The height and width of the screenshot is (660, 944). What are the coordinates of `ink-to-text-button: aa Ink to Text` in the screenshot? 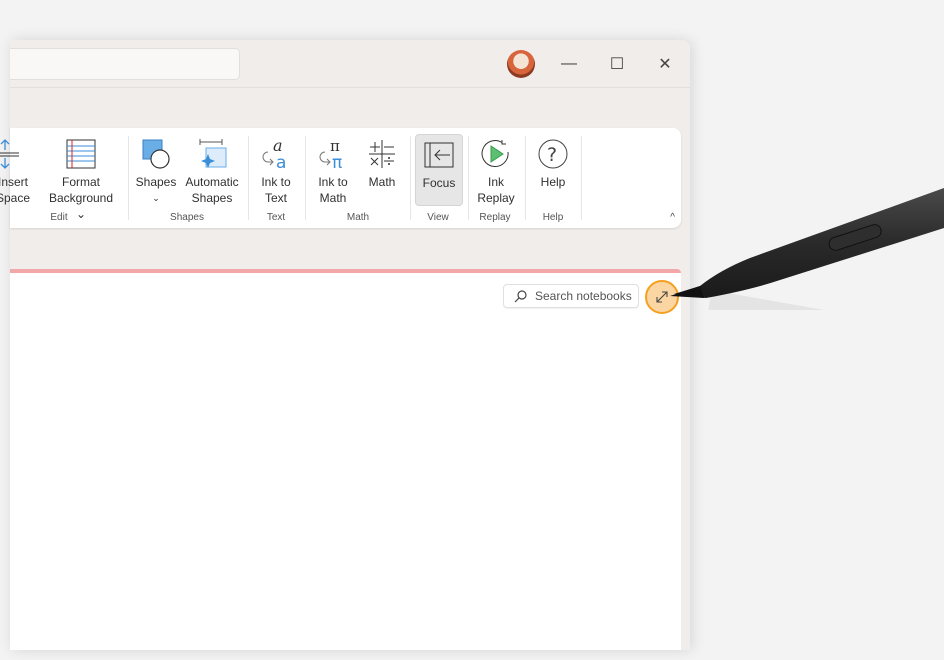 It's located at (276, 170).